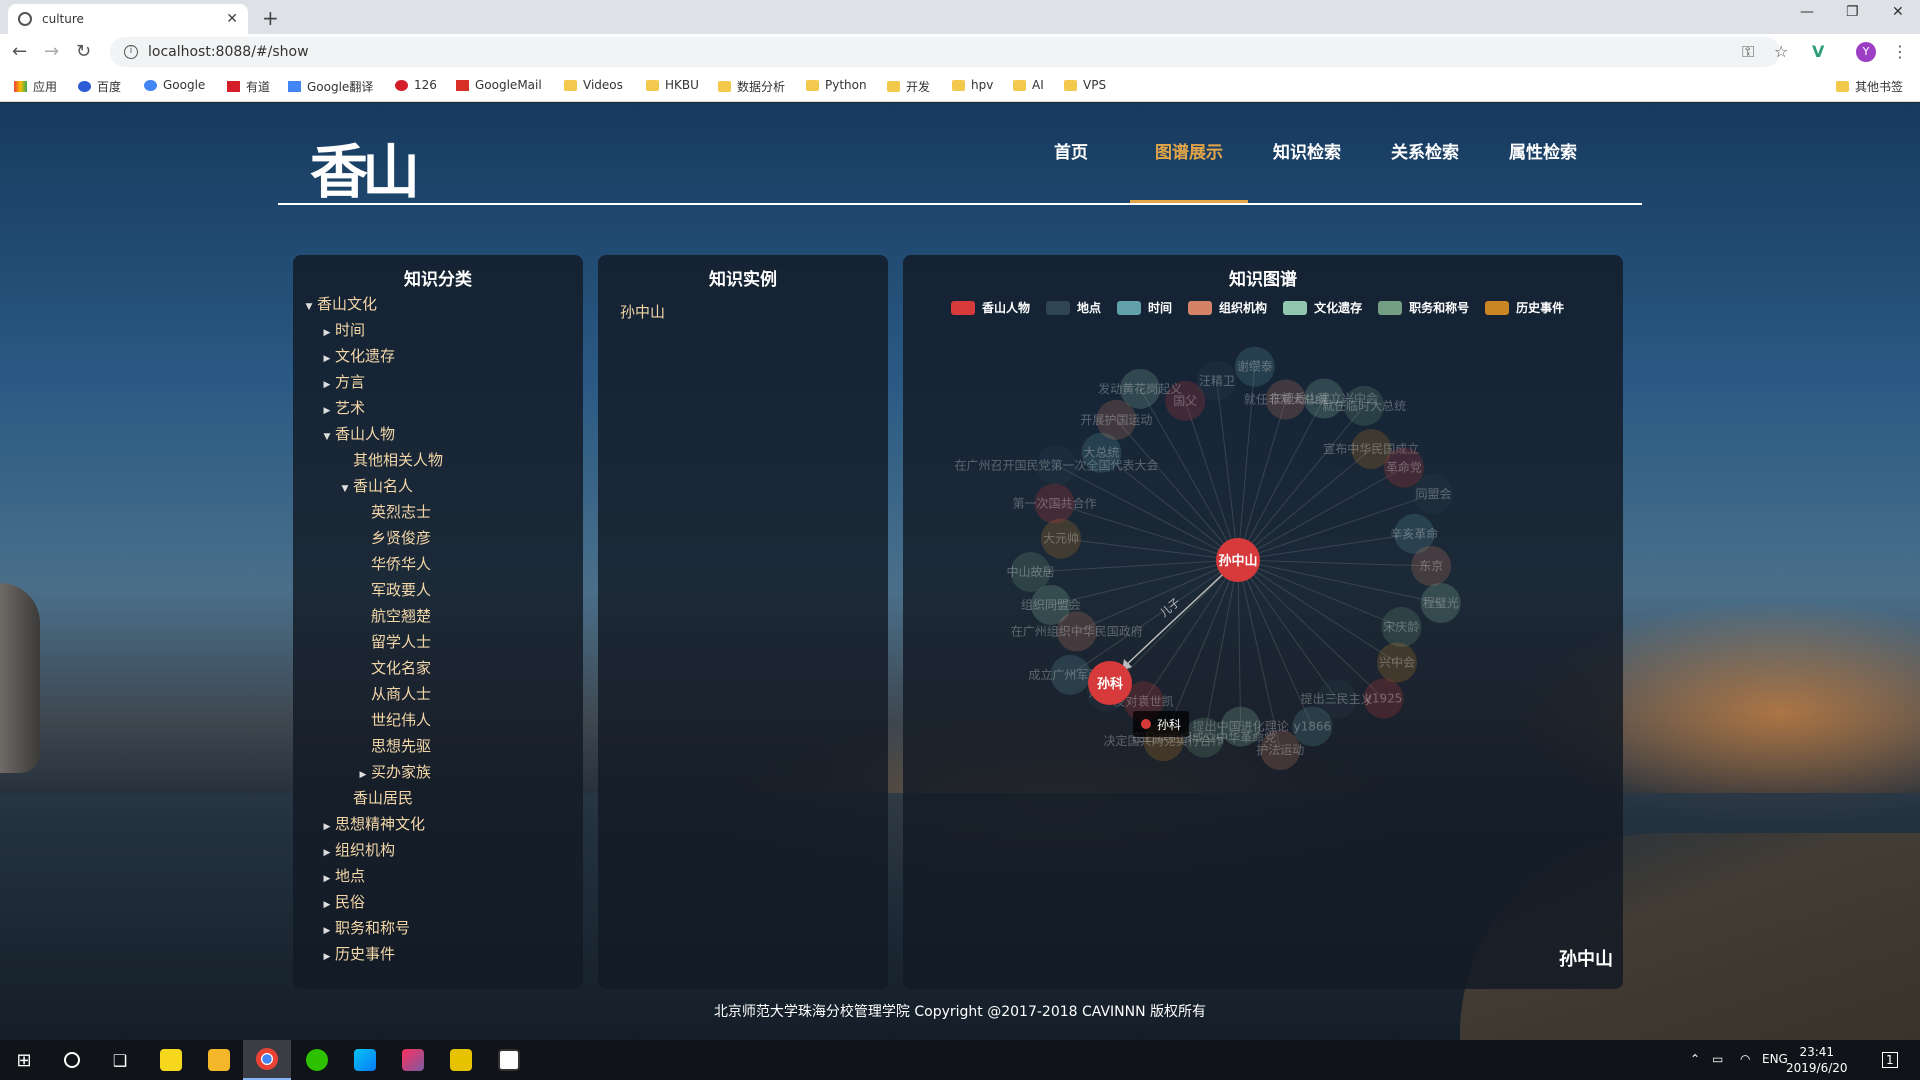 This screenshot has width=1920, height=1080. Describe the element at coordinates (1717, 1059) in the screenshot. I see `battery-icon: ▭` at that location.